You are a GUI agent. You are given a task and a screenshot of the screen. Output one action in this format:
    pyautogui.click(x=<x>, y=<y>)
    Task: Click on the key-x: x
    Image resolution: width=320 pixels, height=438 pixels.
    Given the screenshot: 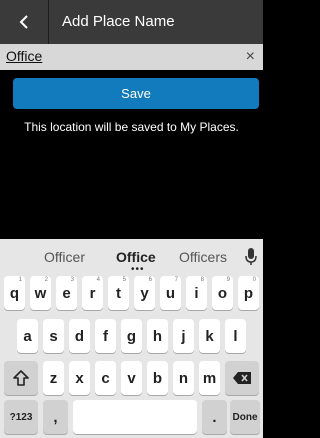 What is the action you would take?
    pyautogui.click(x=79, y=378)
    